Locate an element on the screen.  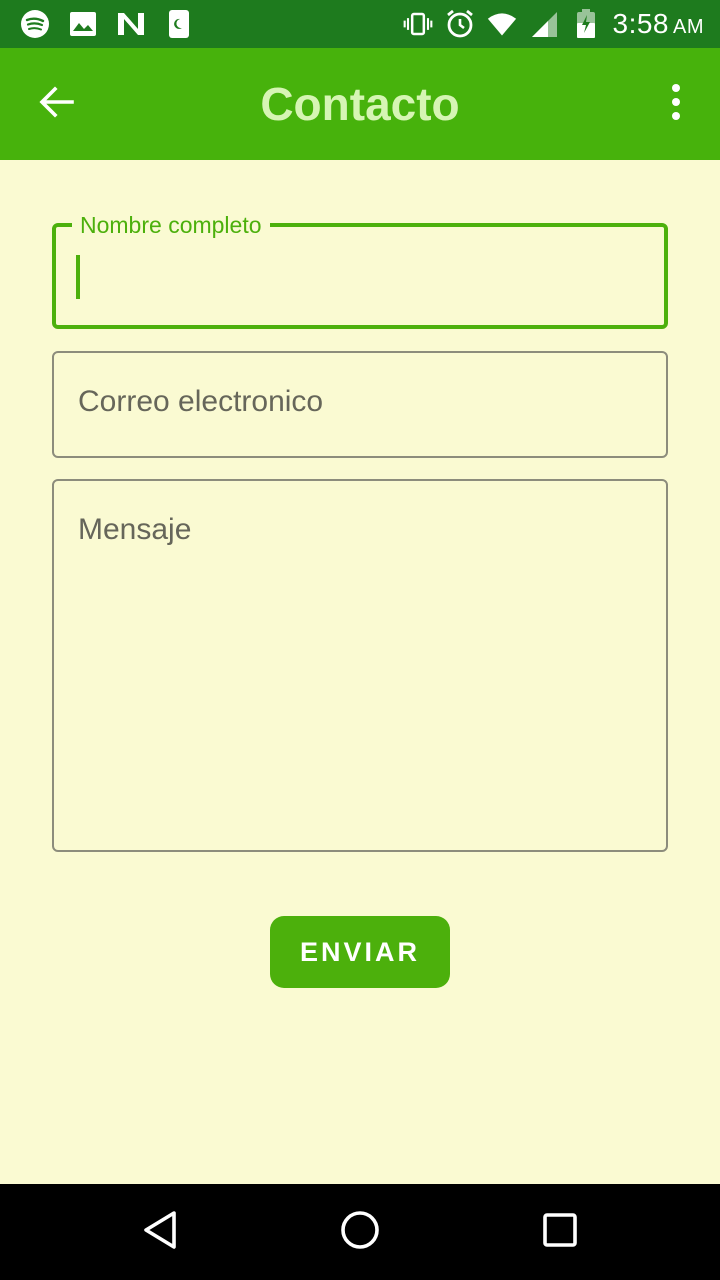
signal-icon is located at coordinates (544, 24).